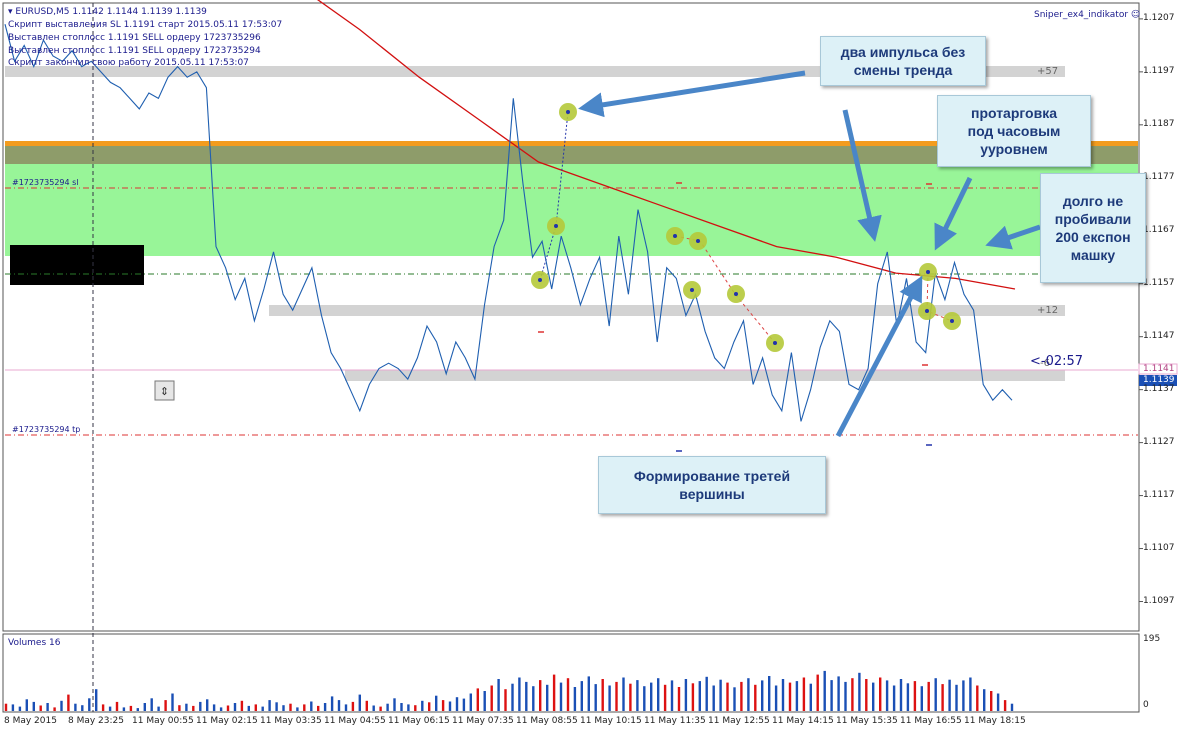  What do you see at coordinates (712, 485) in the screenshot?
I see `callout-third-top: Формирование третей вершины` at bounding box center [712, 485].